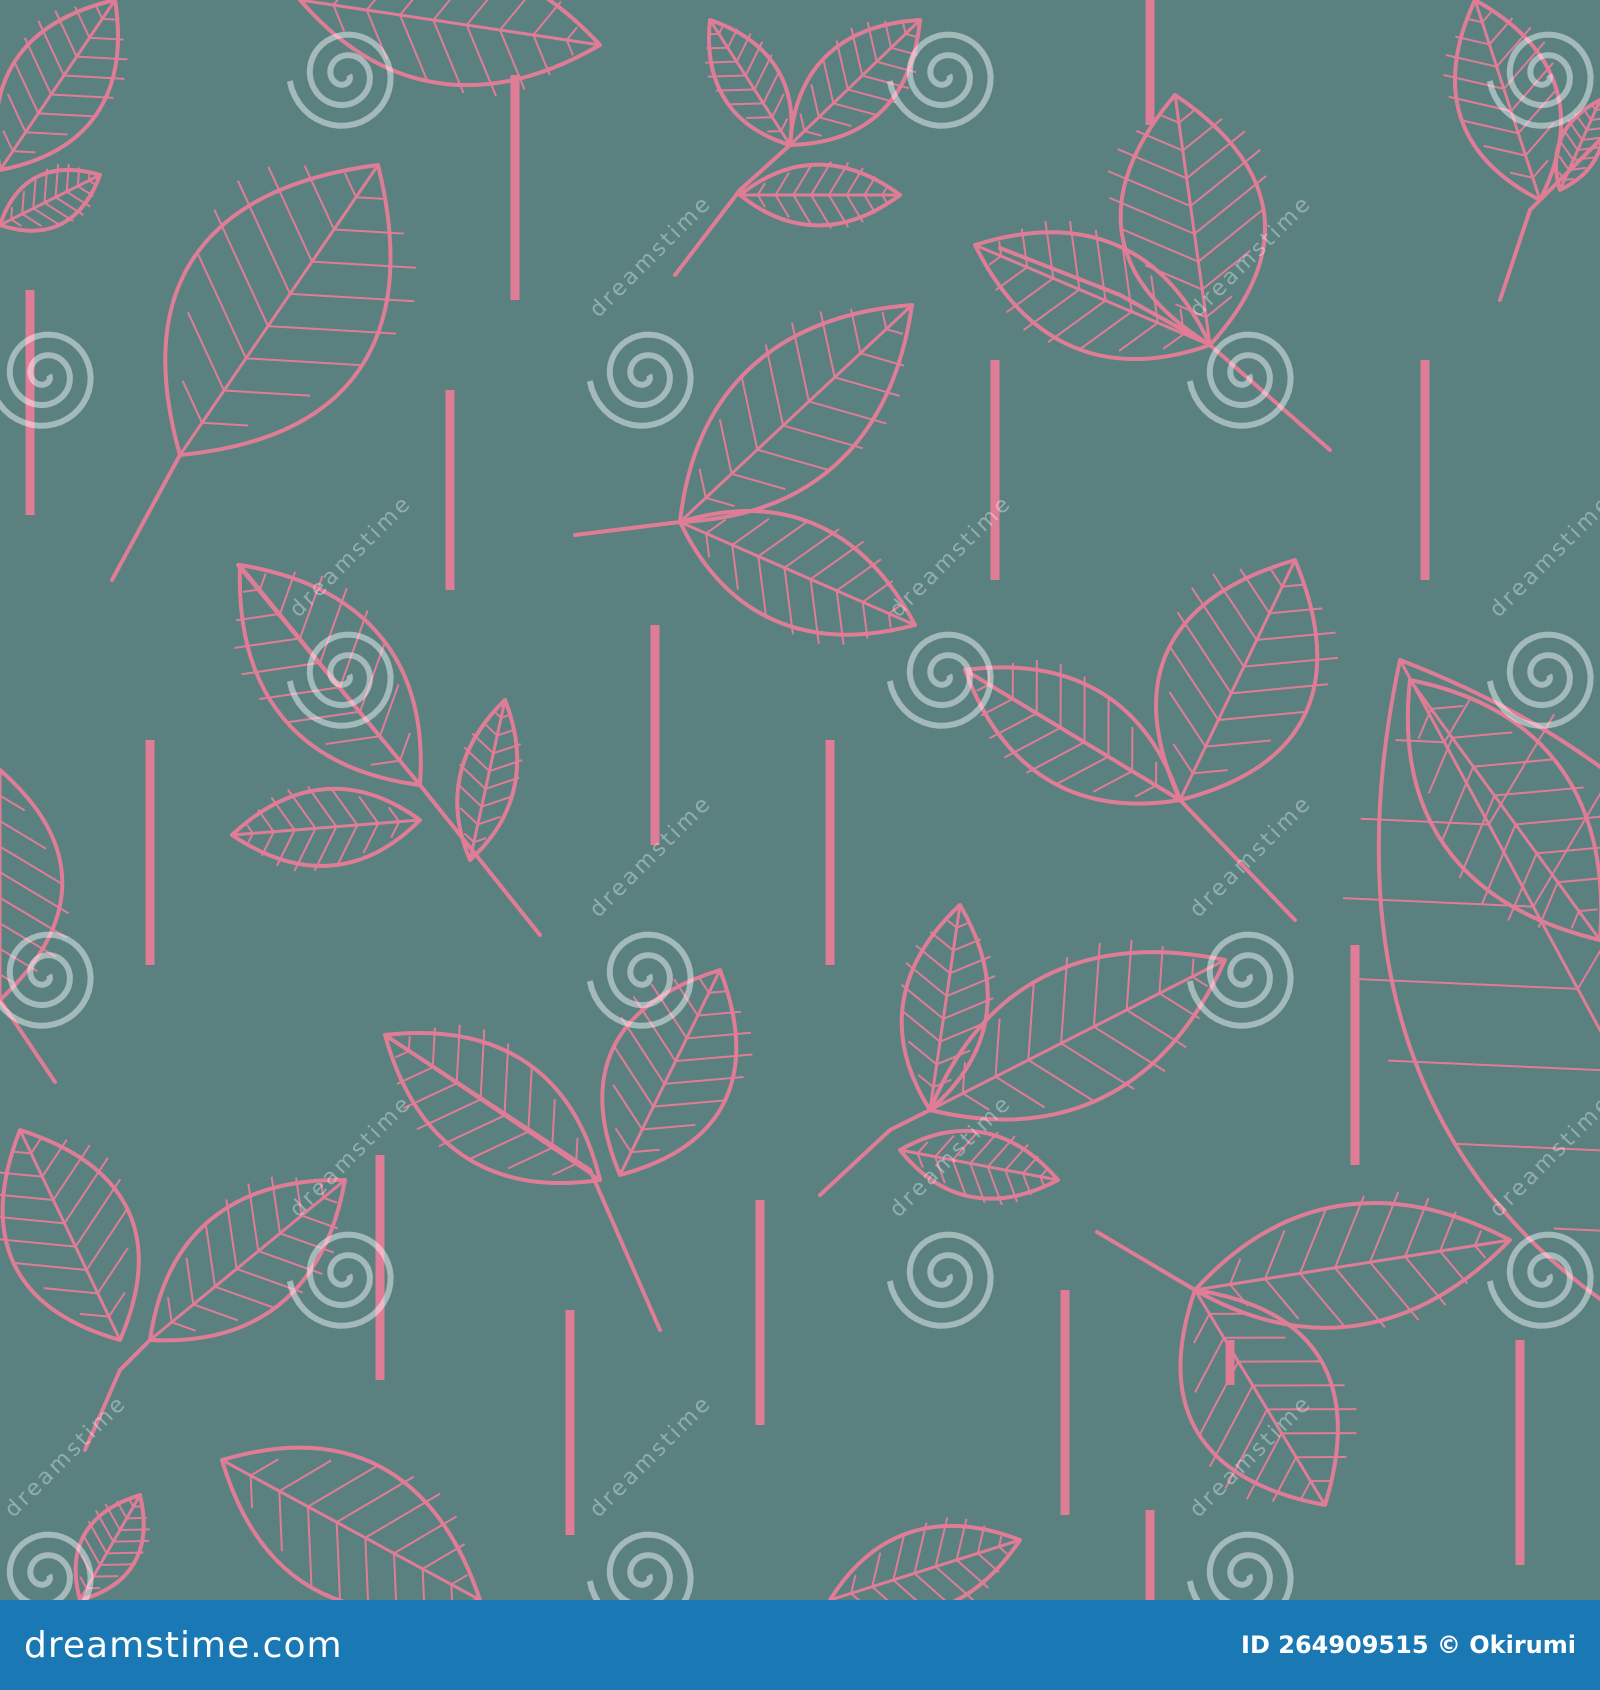  I want to click on footer-brand: dreamstime.com, so click(183, 1645).